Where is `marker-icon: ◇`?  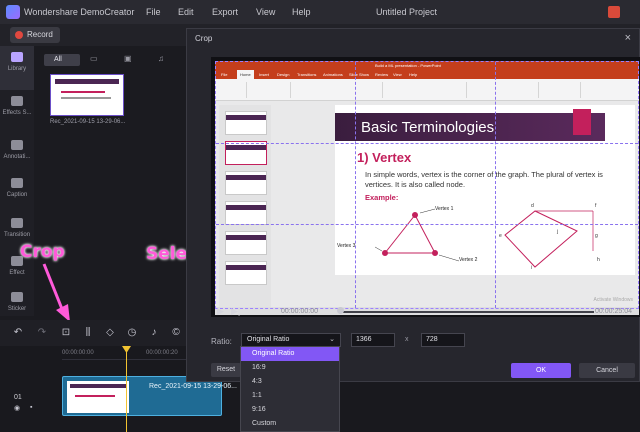 marker-icon: ◇ is located at coordinates (110, 333).